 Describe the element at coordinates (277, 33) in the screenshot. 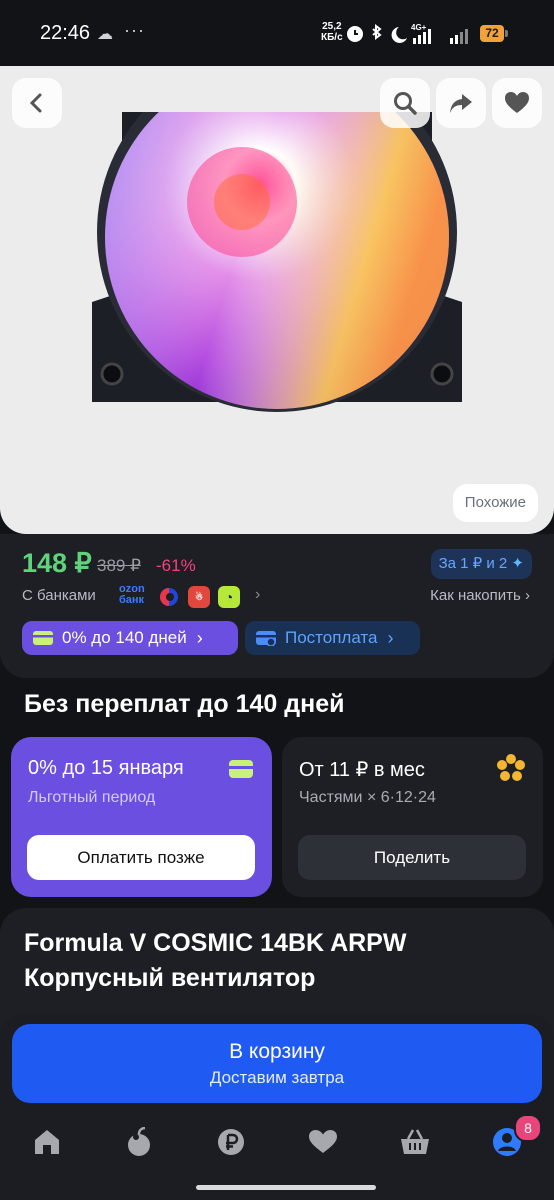

I see `status-bar: 22:46 ☁ ··· 25,2 КБ/с 4G+ 72` at that location.